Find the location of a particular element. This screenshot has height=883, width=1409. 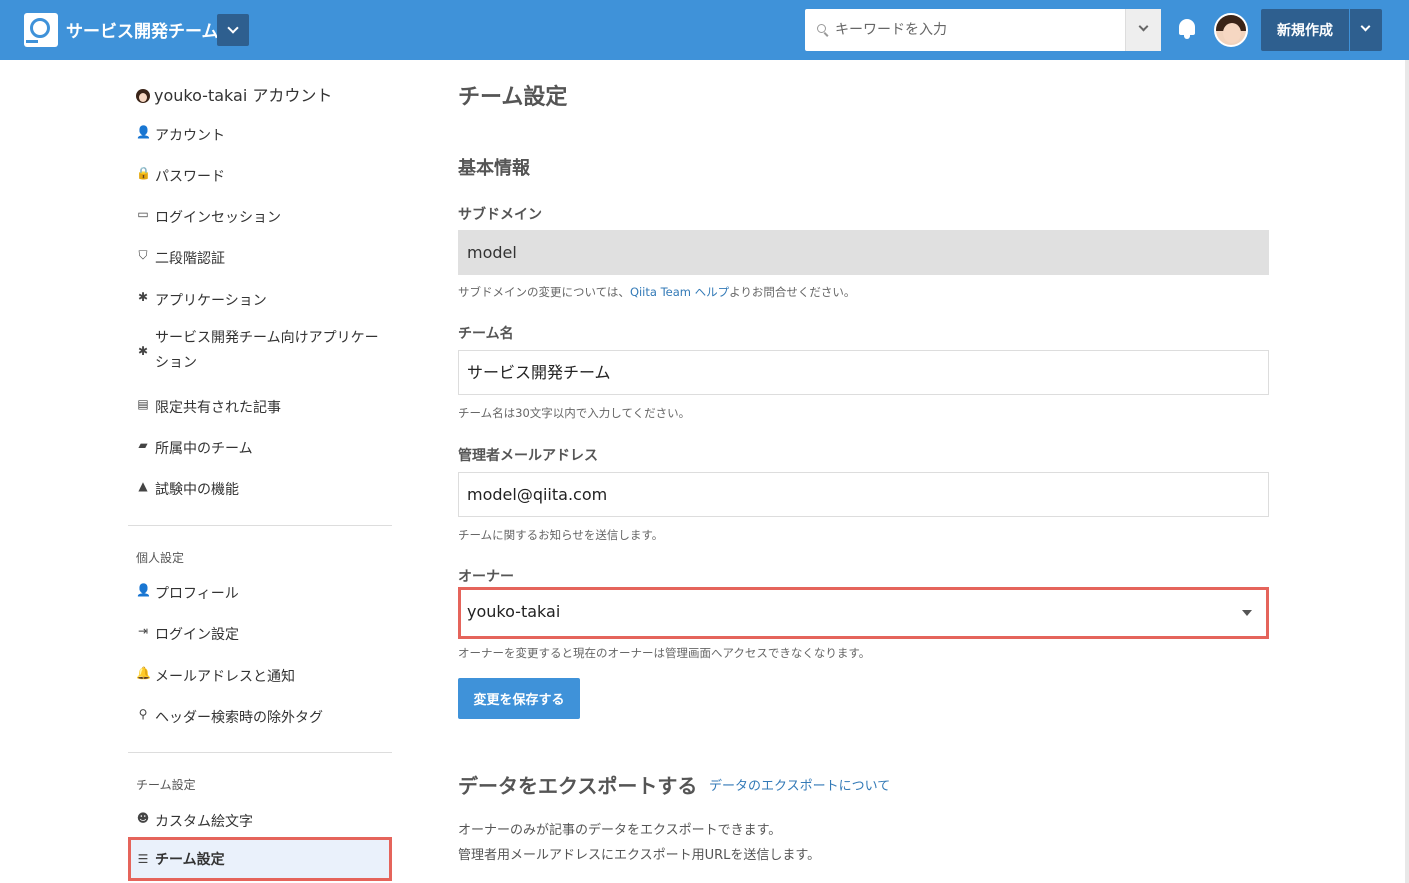

owner-label: オーナー is located at coordinates (486, 577).